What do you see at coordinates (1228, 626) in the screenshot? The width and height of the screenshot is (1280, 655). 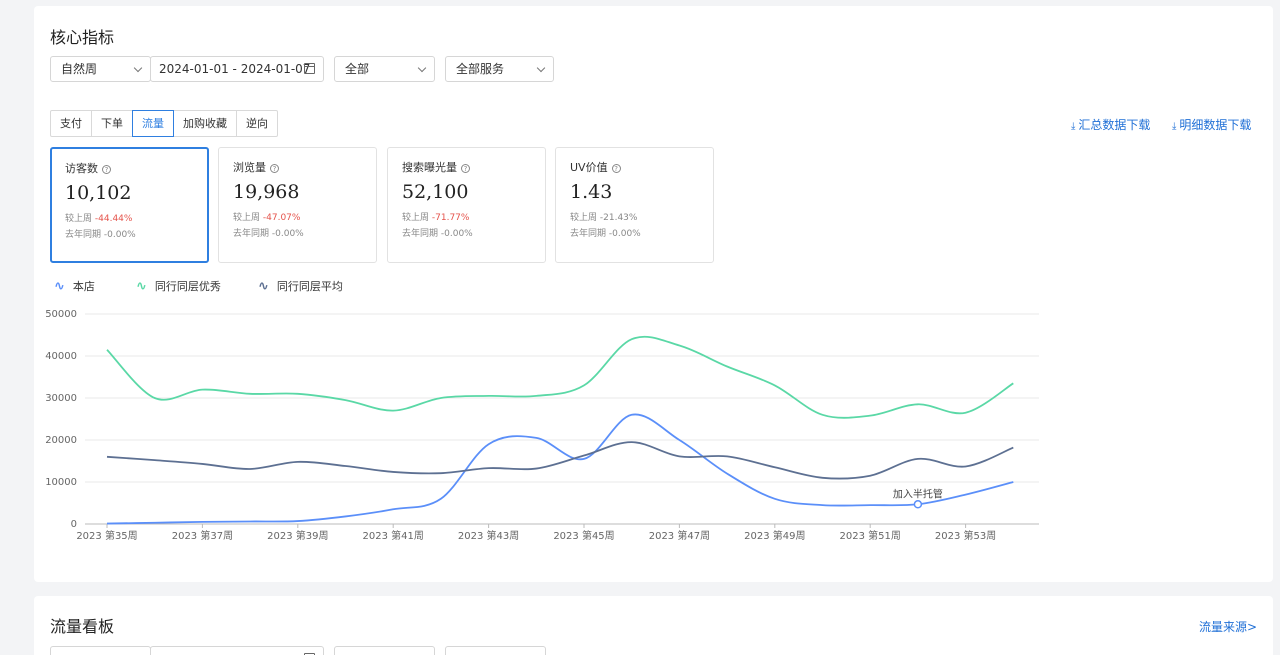 I see `traffic-source-link: 流量来源>` at bounding box center [1228, 626].